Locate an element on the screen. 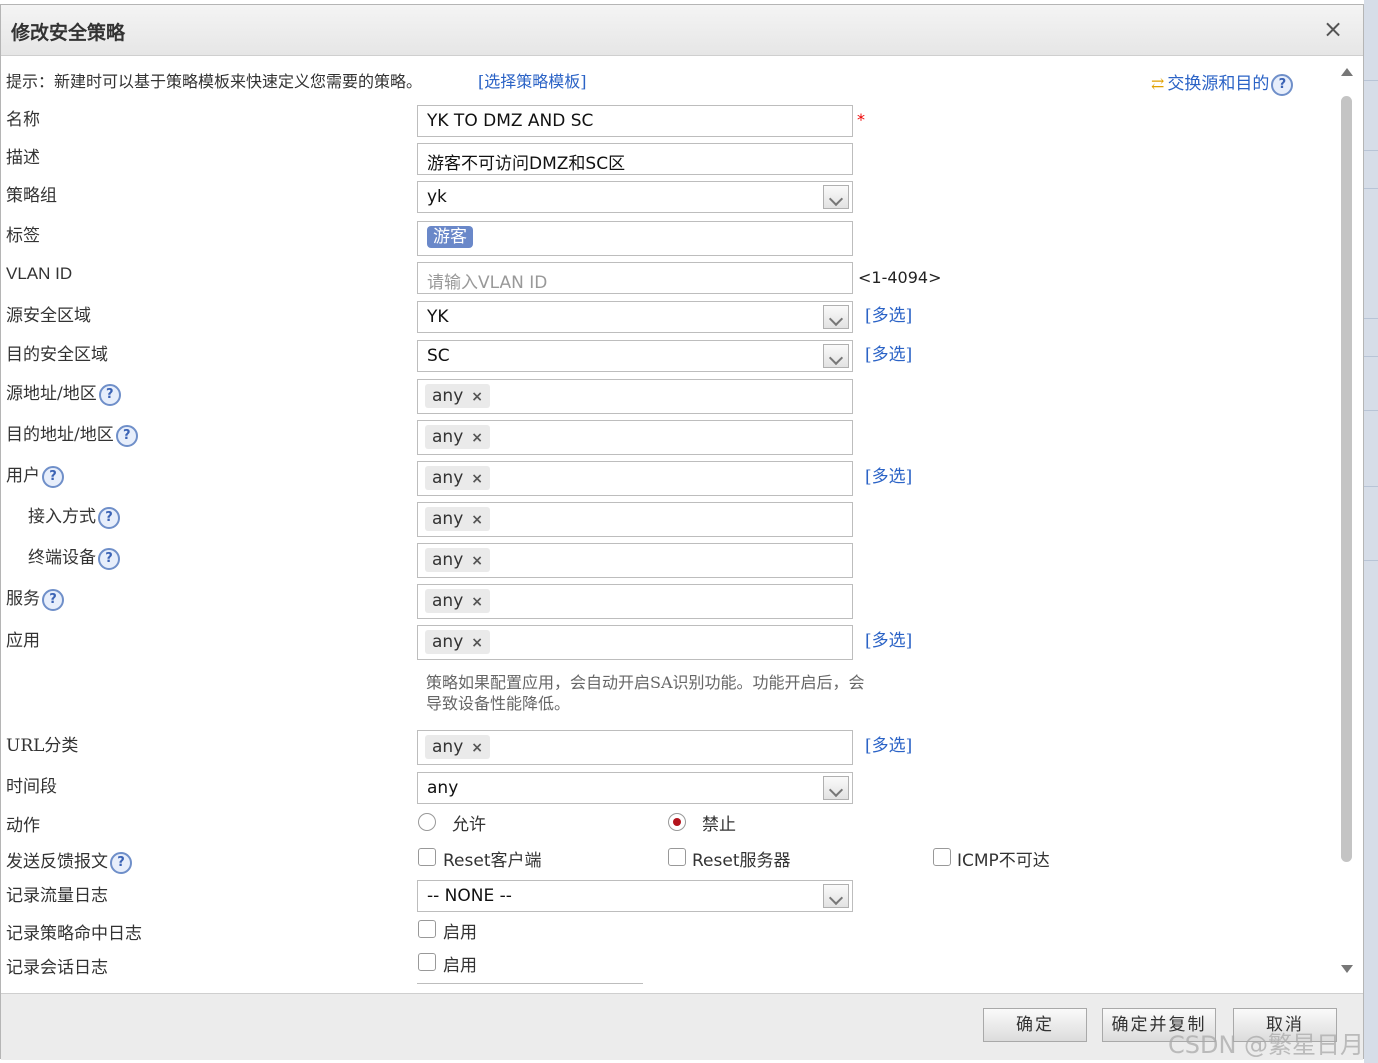 This screenshot has height=1063, width=1378. swap-src-dst-link: ⇄ 交换源和目的? is located at coordinates (1222, 82).